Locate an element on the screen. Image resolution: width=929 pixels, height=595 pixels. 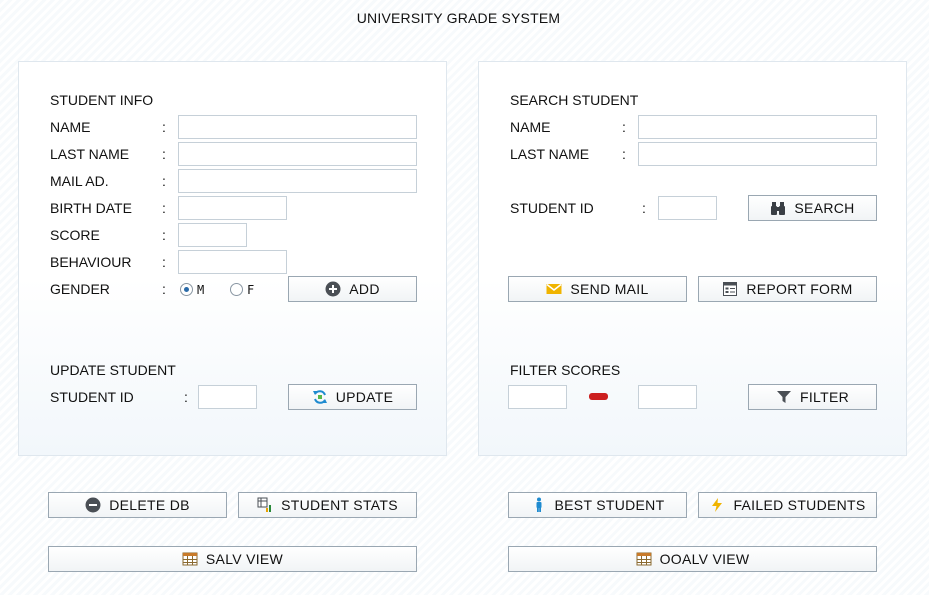
behaviour-input is located at coordinates (232, 262).